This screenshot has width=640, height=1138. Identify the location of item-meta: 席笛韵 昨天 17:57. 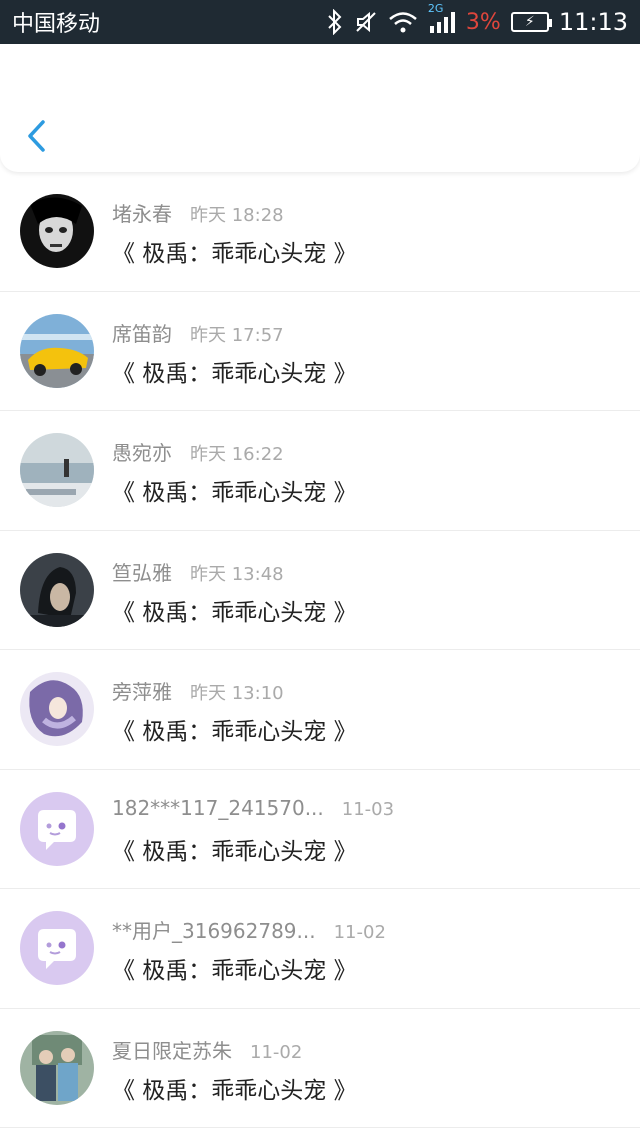
(198, 332).